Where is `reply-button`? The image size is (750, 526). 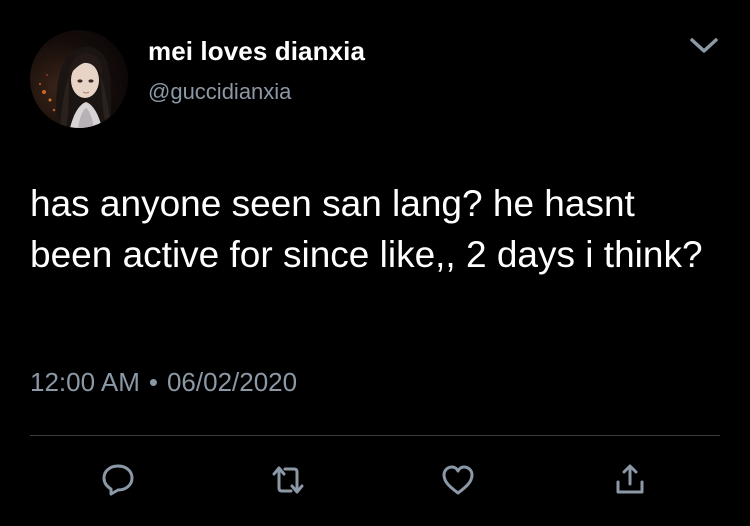
reply-button is located at coordinates (119, 480).